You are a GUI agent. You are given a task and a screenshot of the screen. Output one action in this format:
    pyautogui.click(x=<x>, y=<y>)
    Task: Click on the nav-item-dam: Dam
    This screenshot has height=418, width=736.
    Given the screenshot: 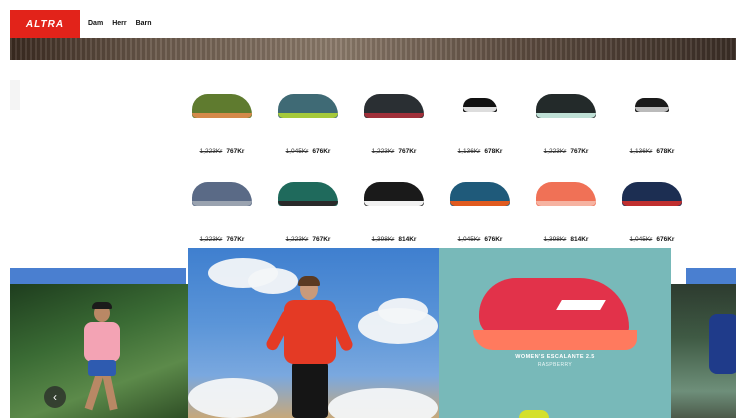 What is the action you would take?
    pyautogui.click(x=95, y=23)
    